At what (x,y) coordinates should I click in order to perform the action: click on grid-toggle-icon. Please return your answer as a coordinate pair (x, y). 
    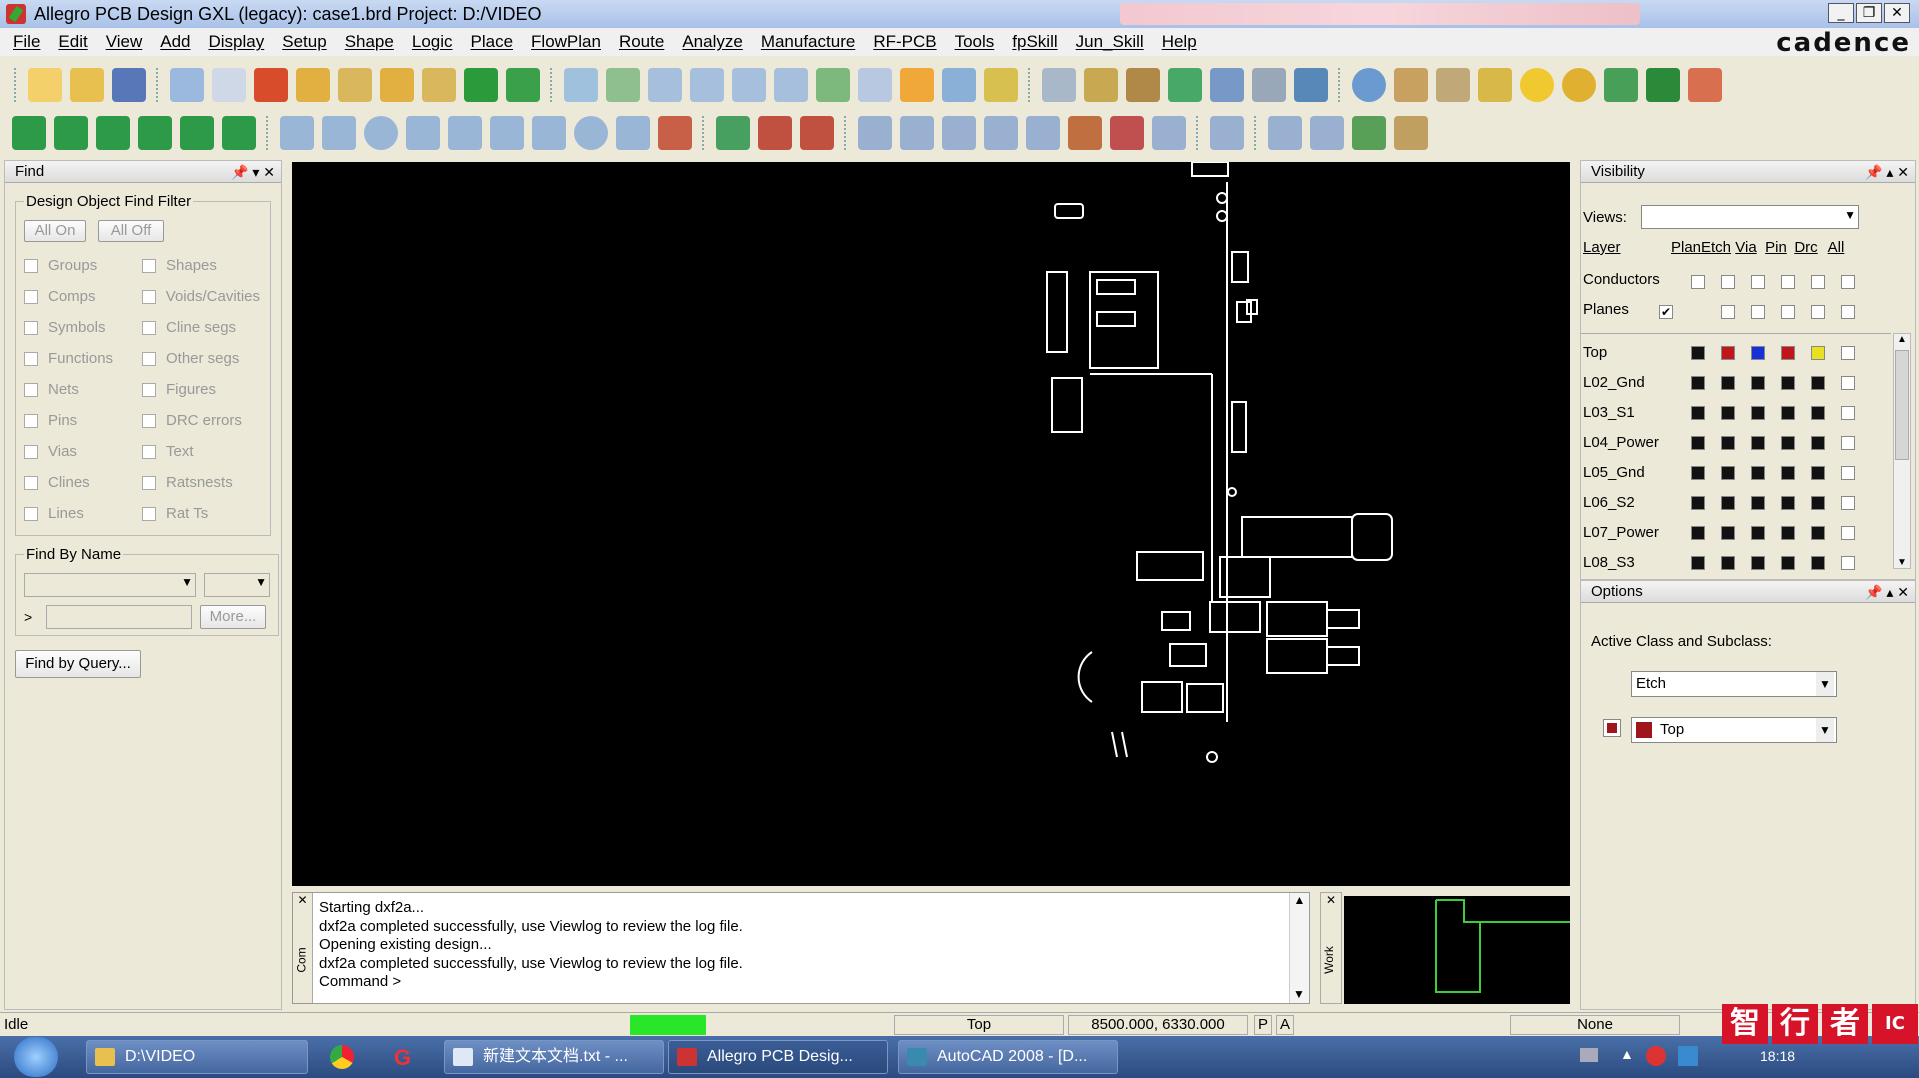
    Looking at the image, I should click on (1059, 85).